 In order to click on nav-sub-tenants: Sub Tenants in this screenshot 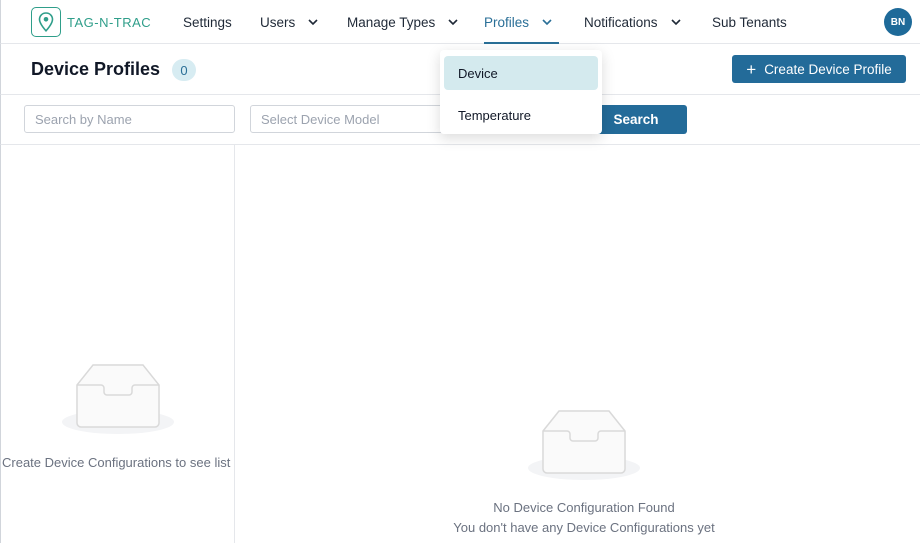, I will do `click(749, 22)`.